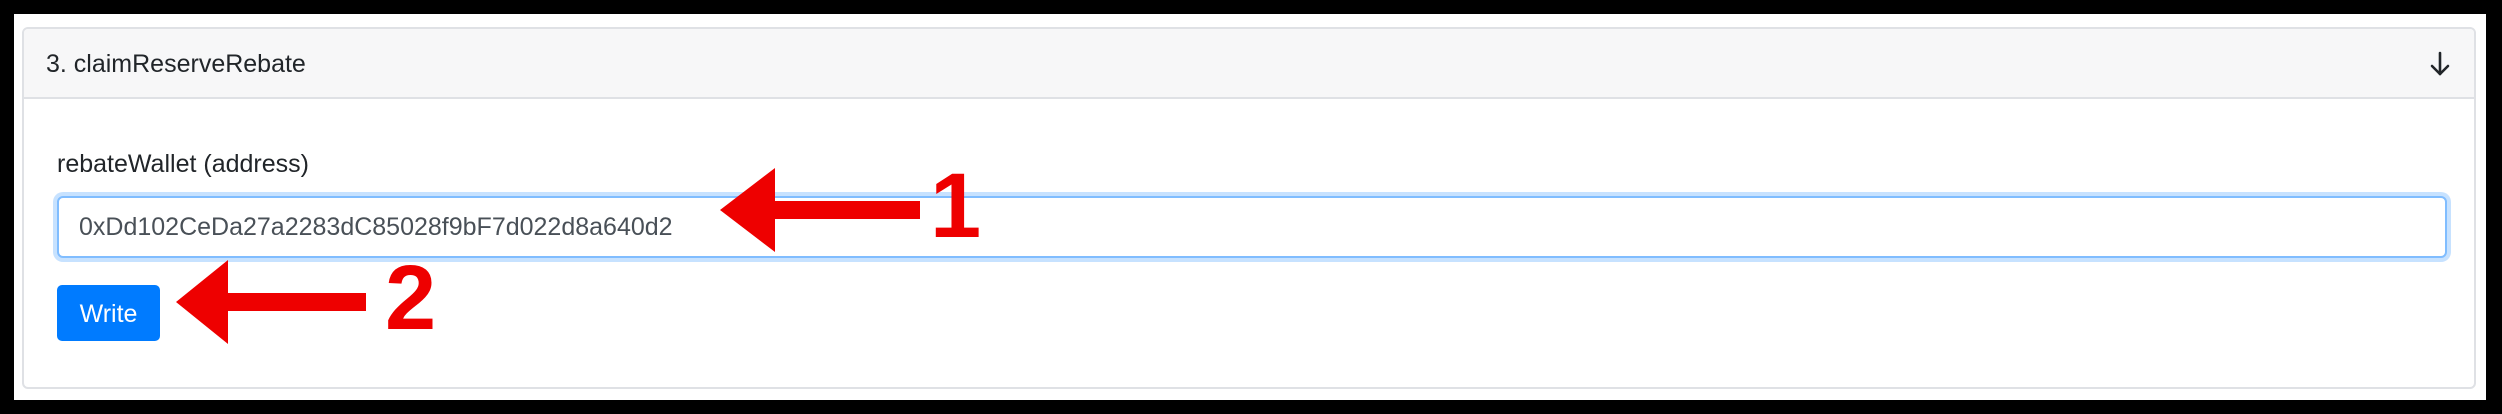 The height and width of the screenshot is (414, 2502). Describe the element at coordinates (956, 206) in the screenshot. I see `step-number-1: 1` at that location.